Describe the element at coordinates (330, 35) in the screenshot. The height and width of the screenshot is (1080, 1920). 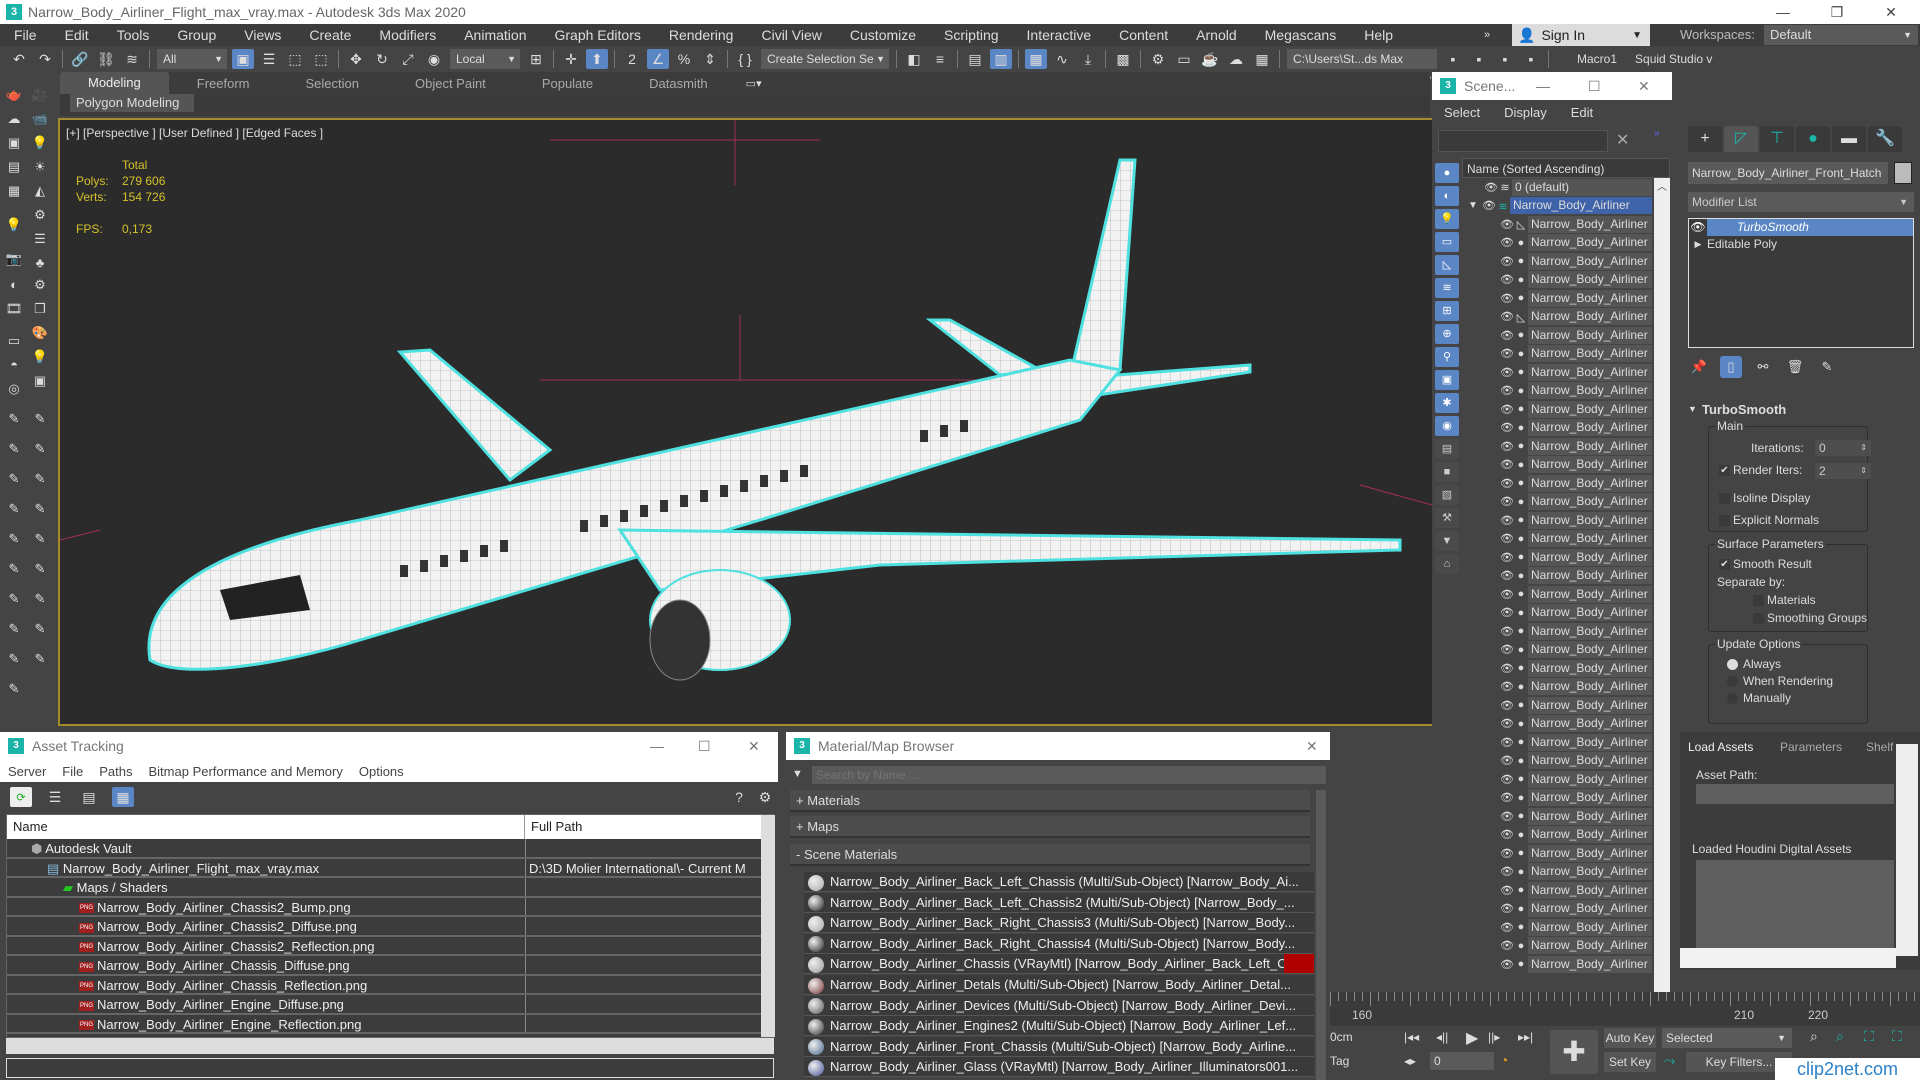
I see `menu-create: Create` at that location.